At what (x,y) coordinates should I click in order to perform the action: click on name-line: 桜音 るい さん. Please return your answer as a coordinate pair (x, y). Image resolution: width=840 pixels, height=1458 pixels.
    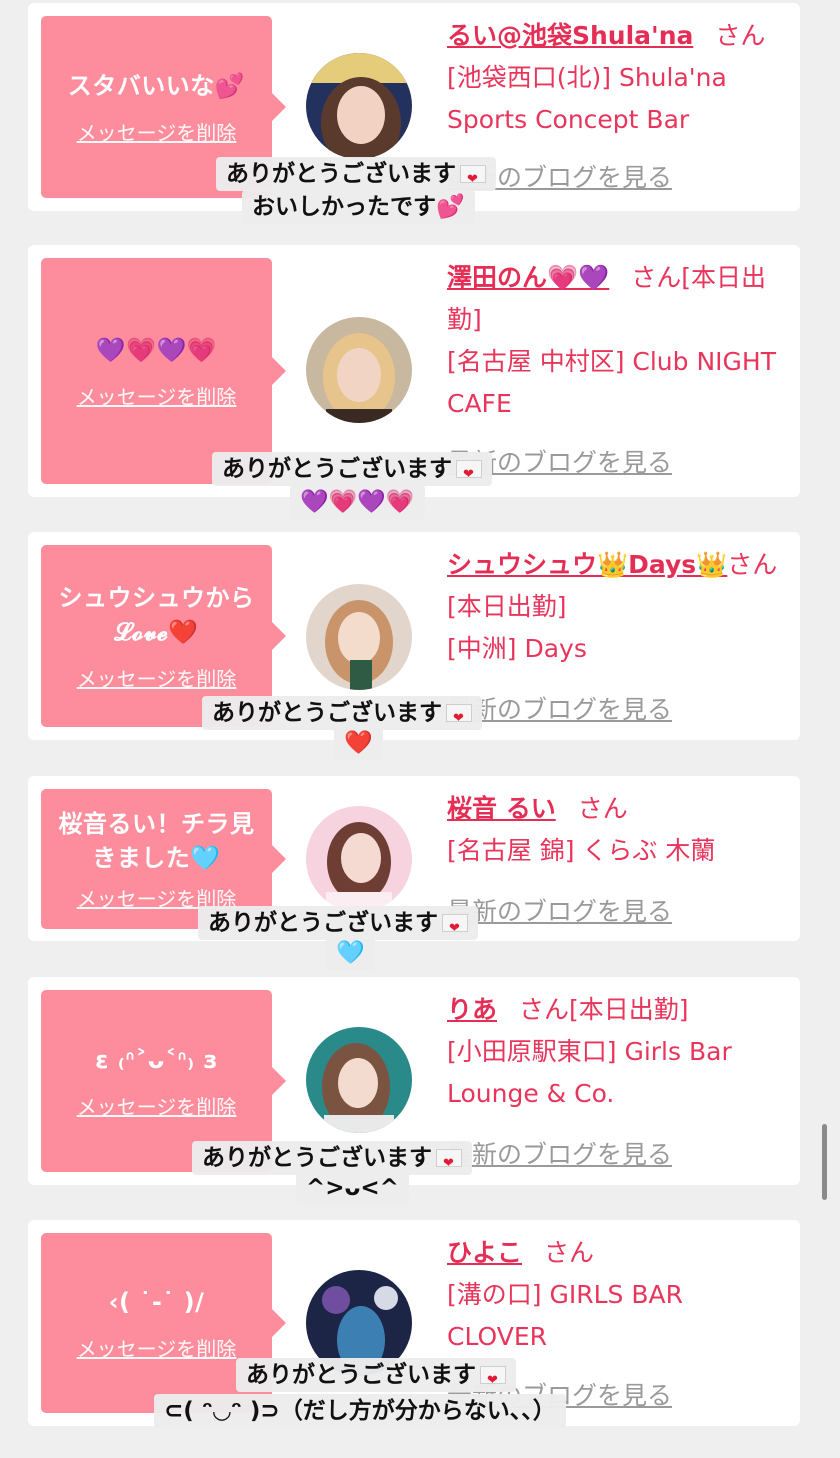
    Looking at the image, I should click on (617, 809).